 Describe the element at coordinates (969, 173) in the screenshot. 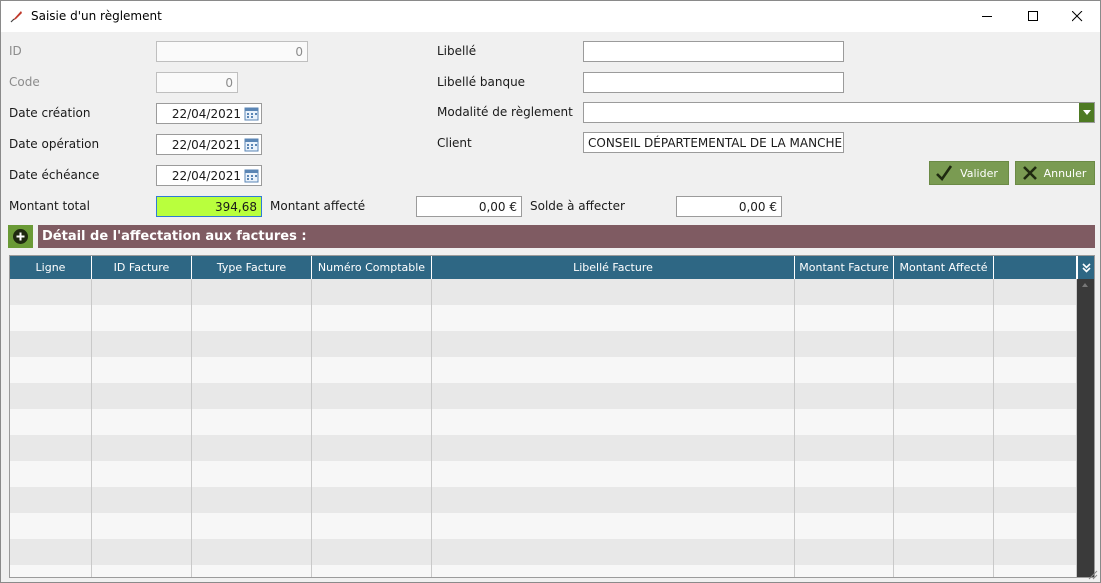

I see `valider-button: Valider` at that location.